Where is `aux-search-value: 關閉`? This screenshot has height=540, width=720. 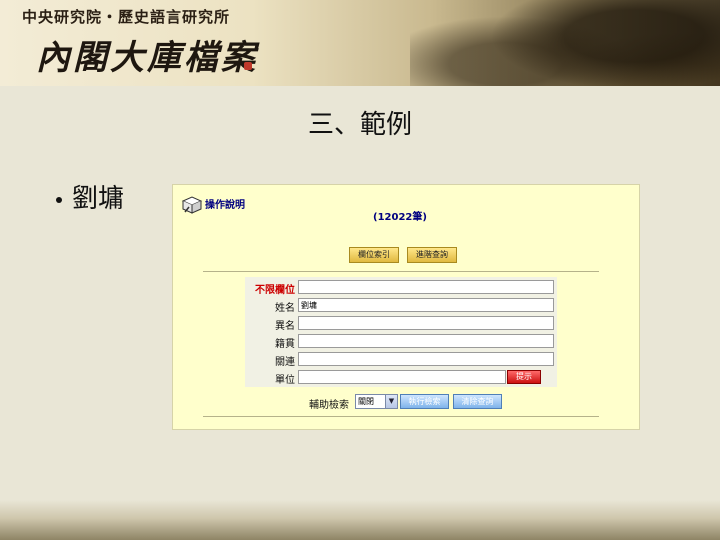
aux-search-value: 關閉 is located at coordinates (366, 401).